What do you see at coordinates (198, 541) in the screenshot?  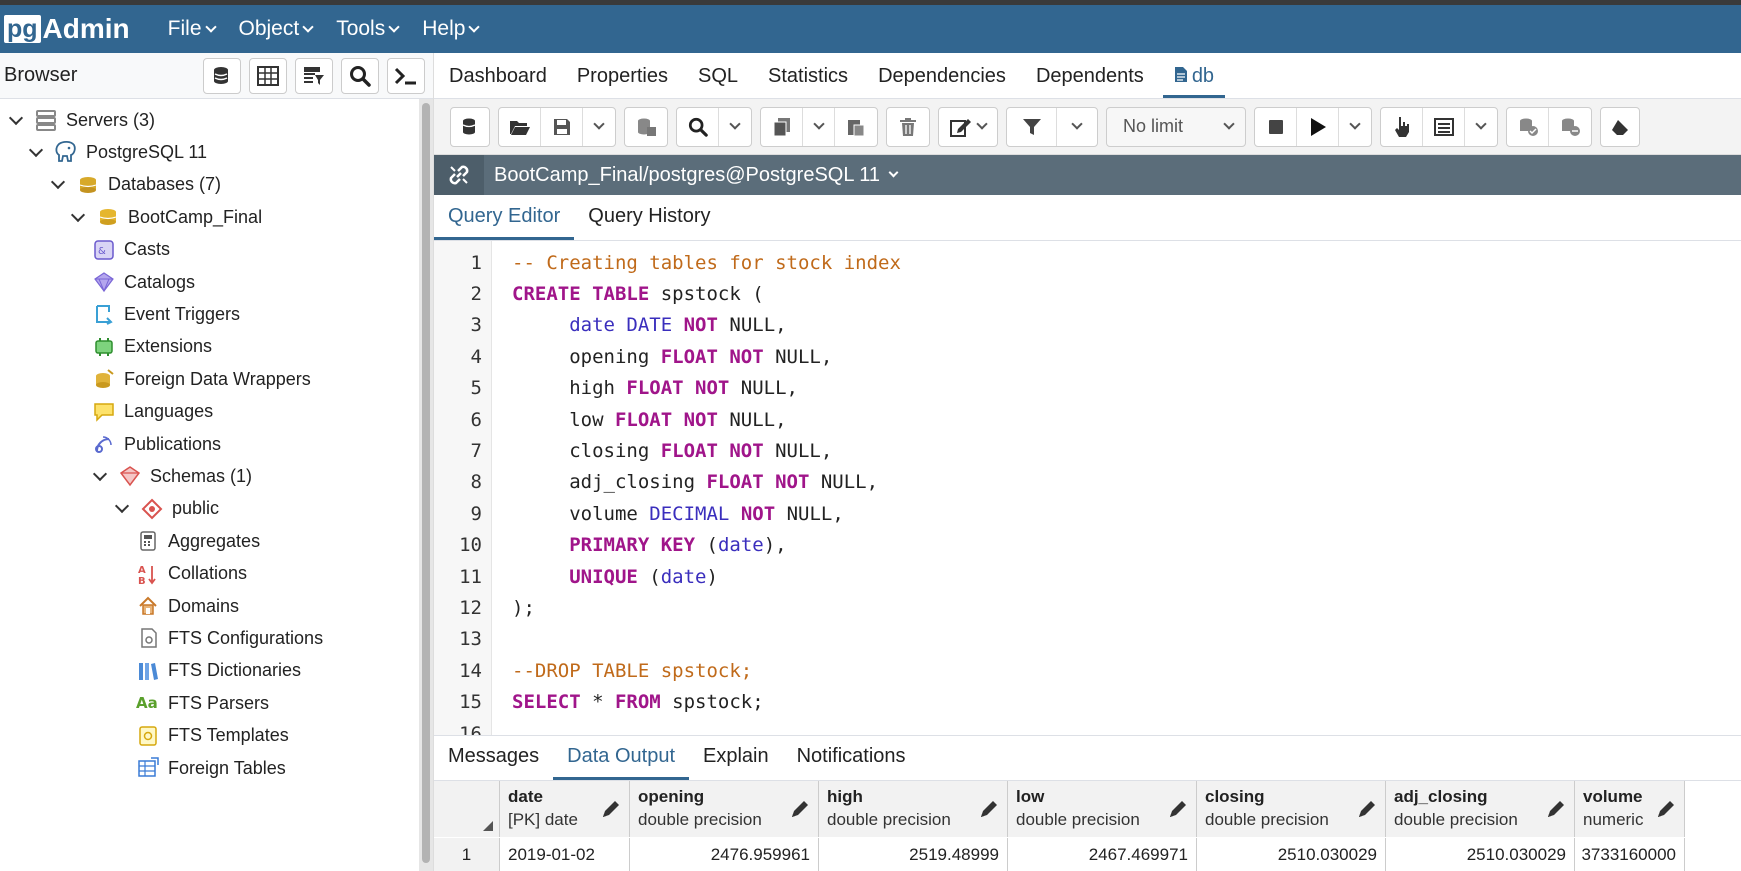 I see `tree-node-aggregates: Aggregates` at bounding box center [198, 541].